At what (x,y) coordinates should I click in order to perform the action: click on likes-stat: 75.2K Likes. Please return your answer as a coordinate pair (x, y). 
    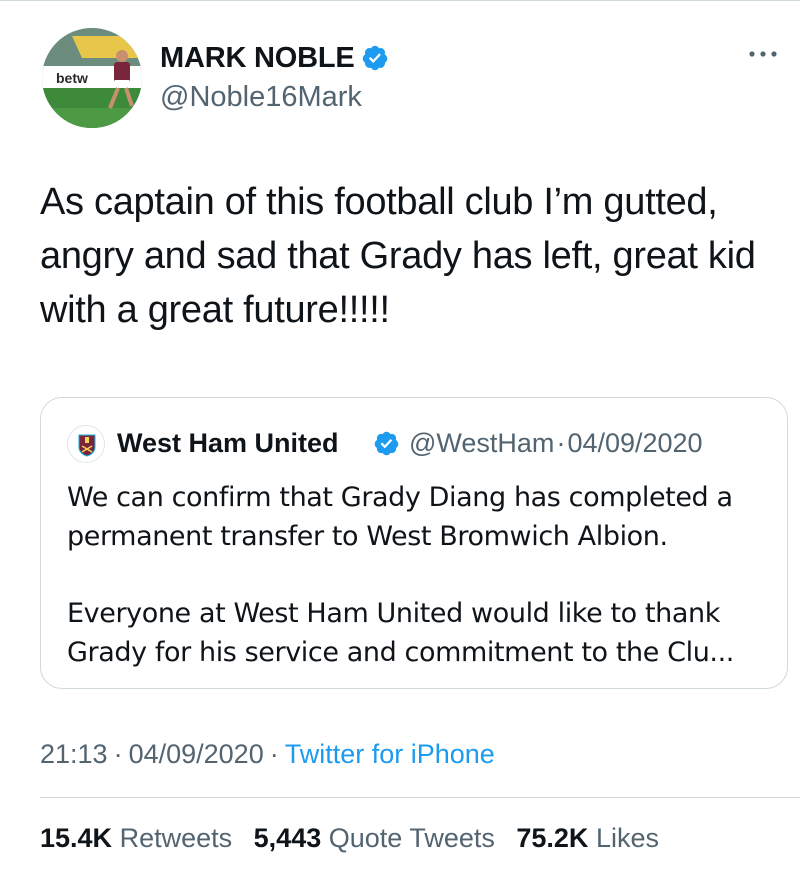
    Looking at the image, I should click on (587, 838).